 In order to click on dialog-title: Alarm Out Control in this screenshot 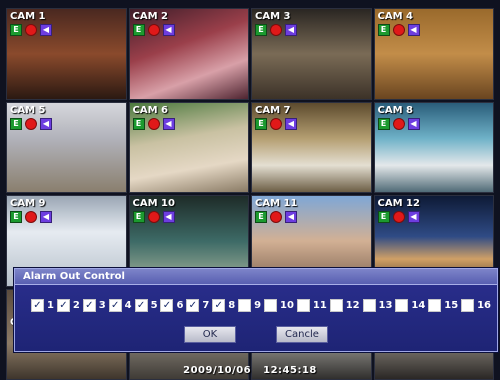, I will do `click(256, 277)`.